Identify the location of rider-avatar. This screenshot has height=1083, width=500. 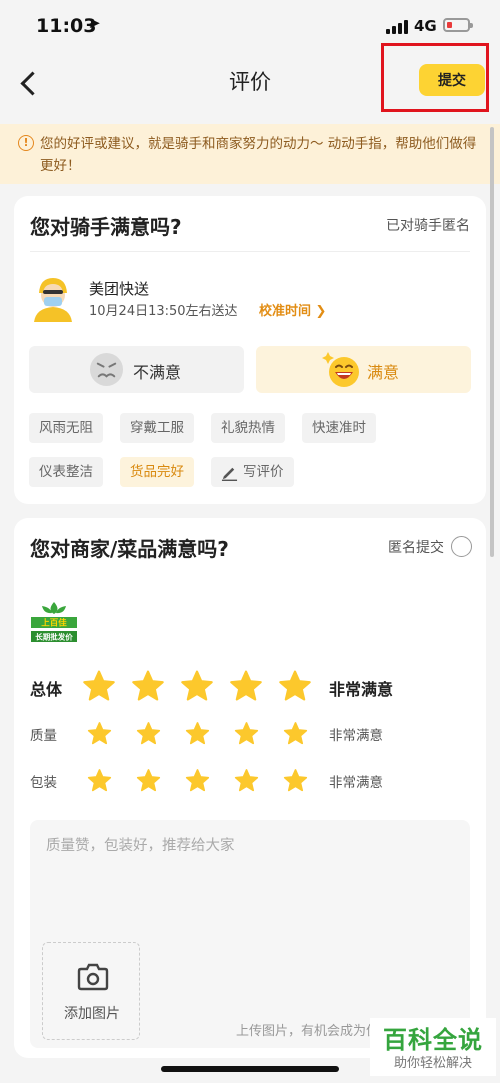
(53, 297).